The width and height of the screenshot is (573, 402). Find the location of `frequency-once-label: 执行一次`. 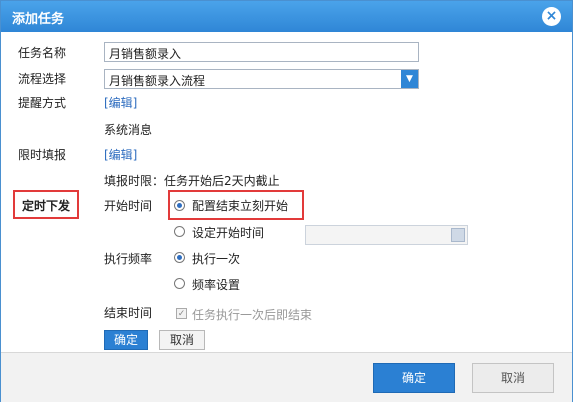

frequency-once-label: 执行一次 is located at coordinates (216, 259).